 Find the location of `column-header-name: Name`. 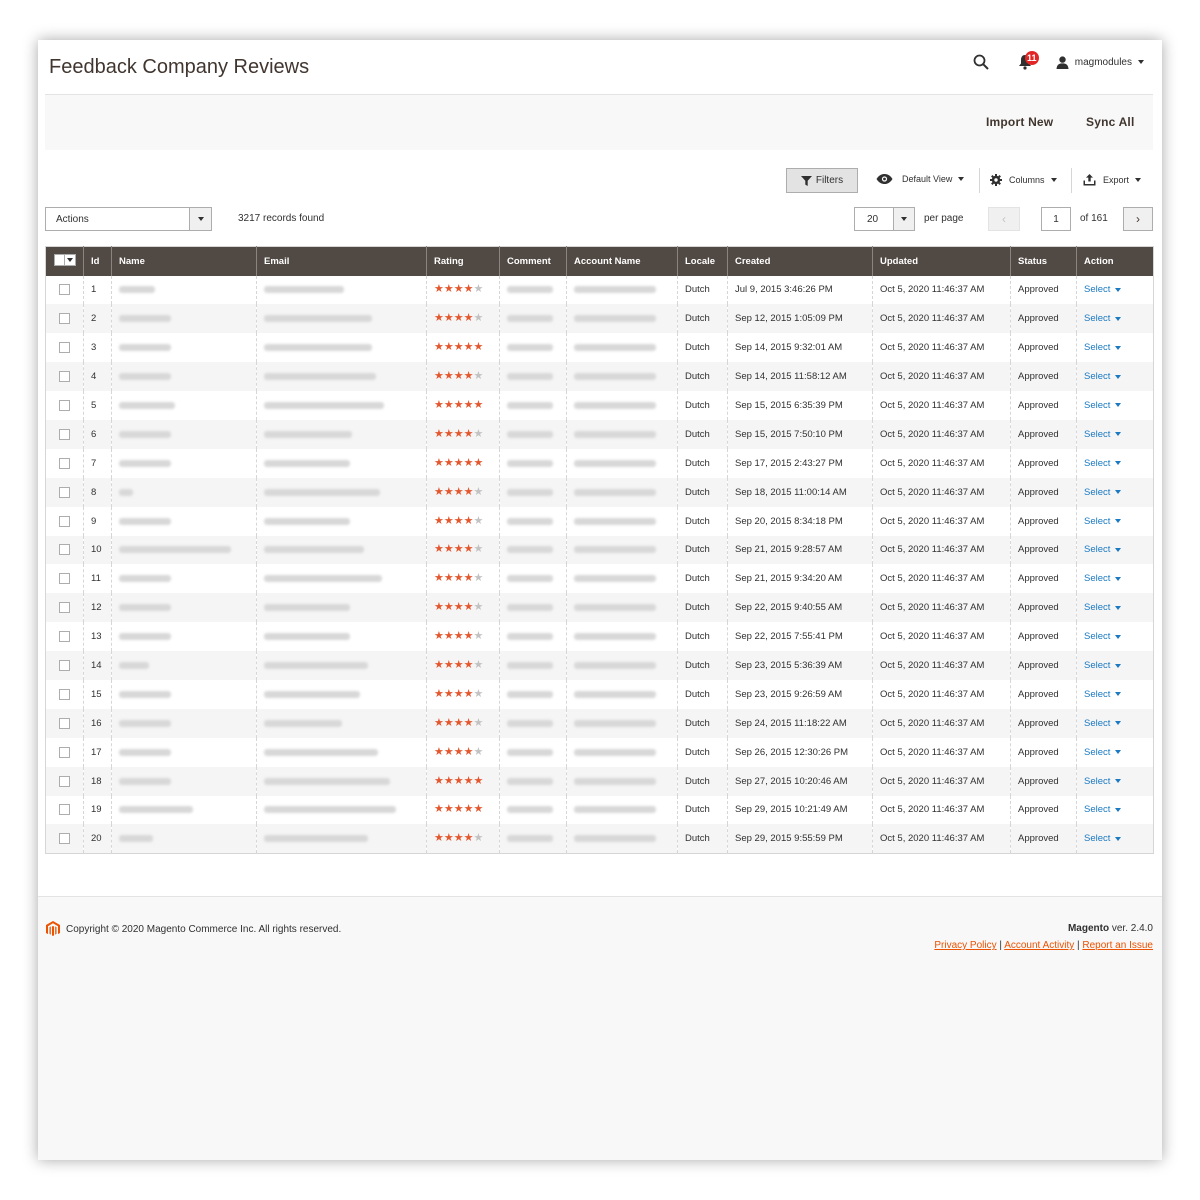

column-header-name: Name is located at coordinates (184, 261).